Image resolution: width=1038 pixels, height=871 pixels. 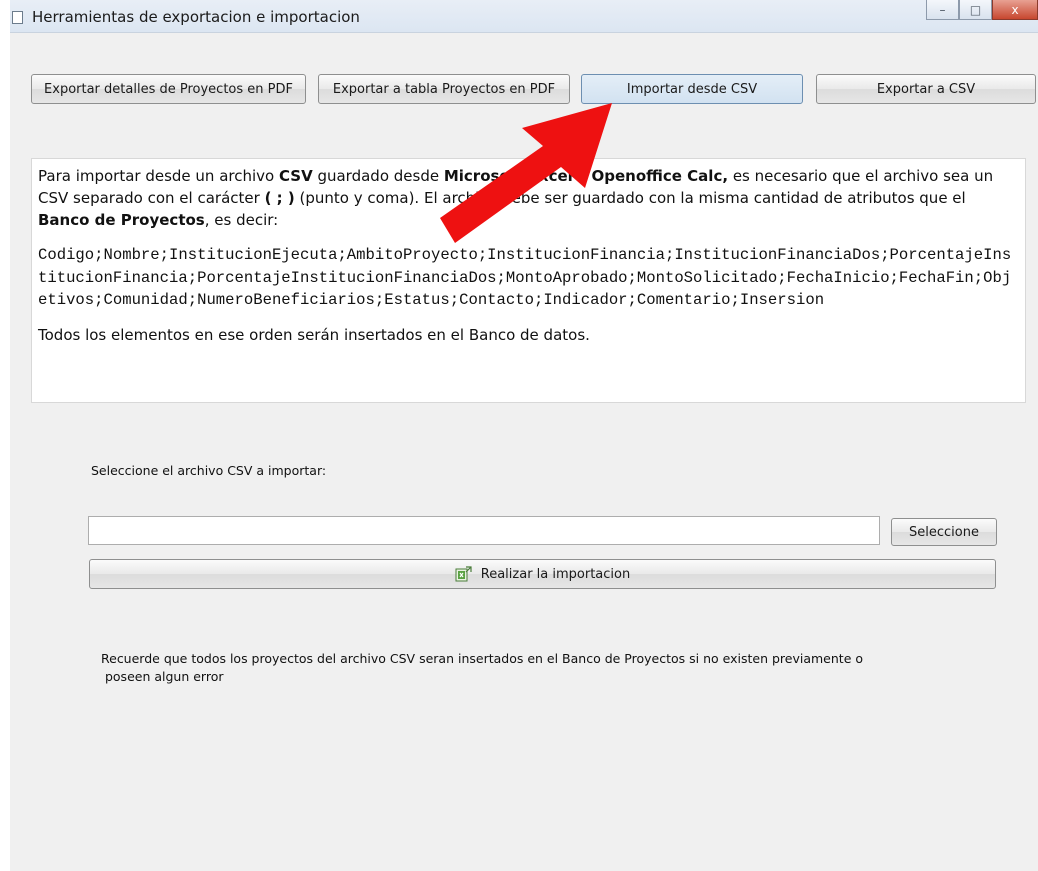 What do you see at coordinates (17, 17) in the screenshot?
I see `app-icon` at bounding box center [17, 17].